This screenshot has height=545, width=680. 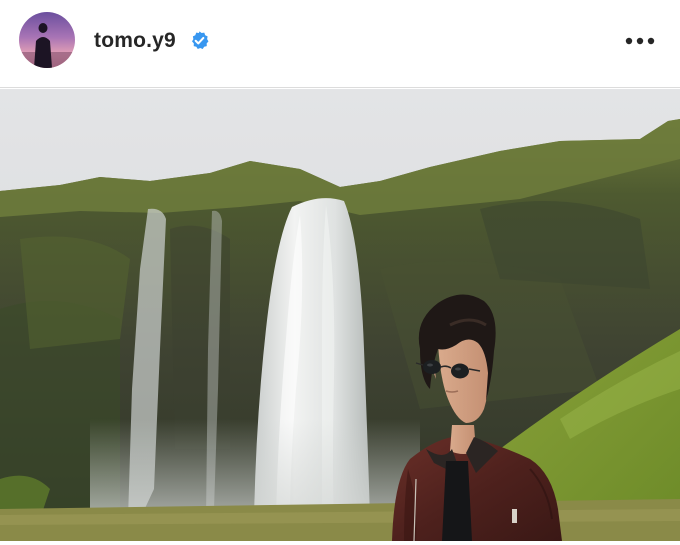 What do you see at coordinates (640, 41) in the screenshot?
I see `more-options-icon` at bounding box center [640, 41].